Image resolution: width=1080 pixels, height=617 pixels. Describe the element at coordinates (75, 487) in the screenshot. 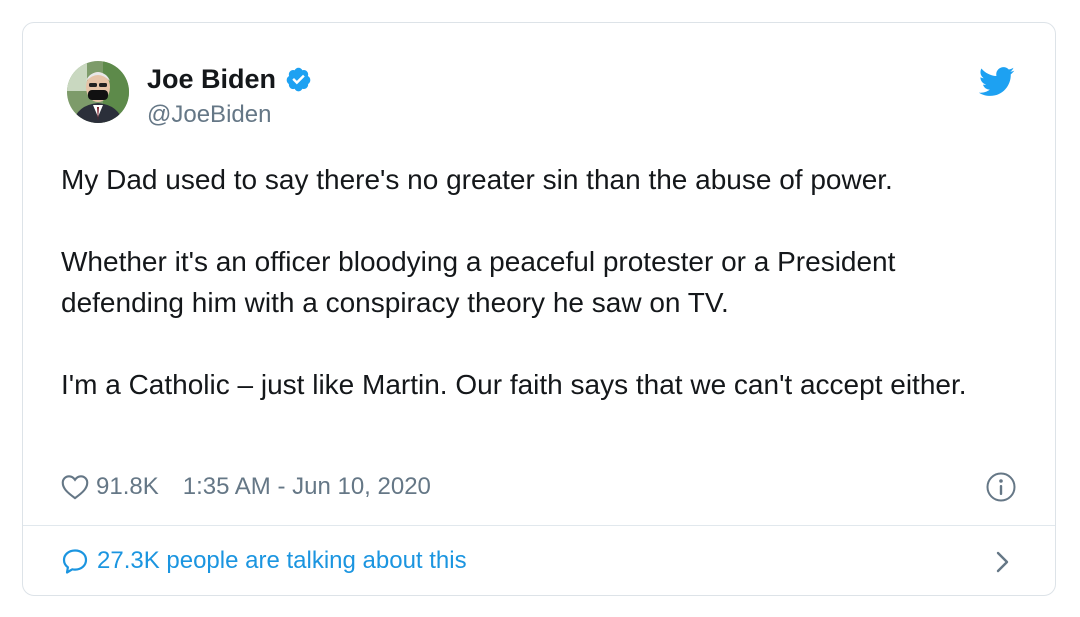

I see `heart-icon` at that location.